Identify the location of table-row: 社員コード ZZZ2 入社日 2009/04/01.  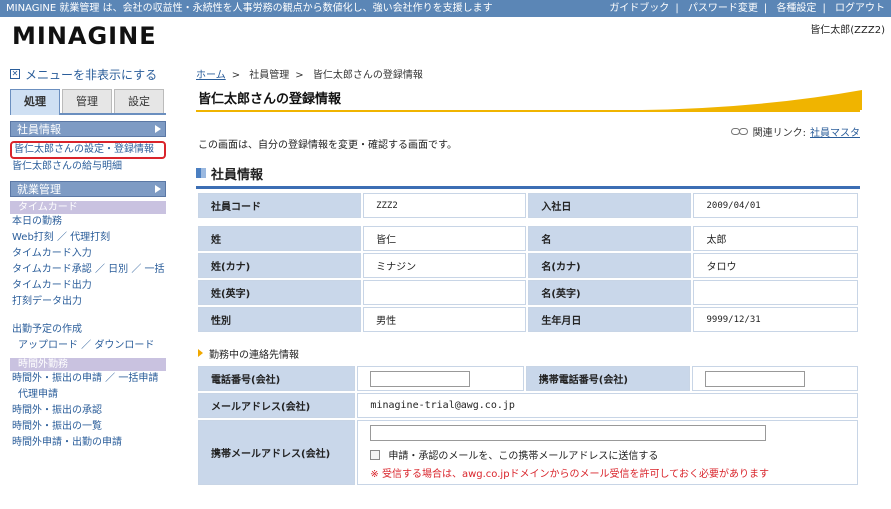
(528, 205).